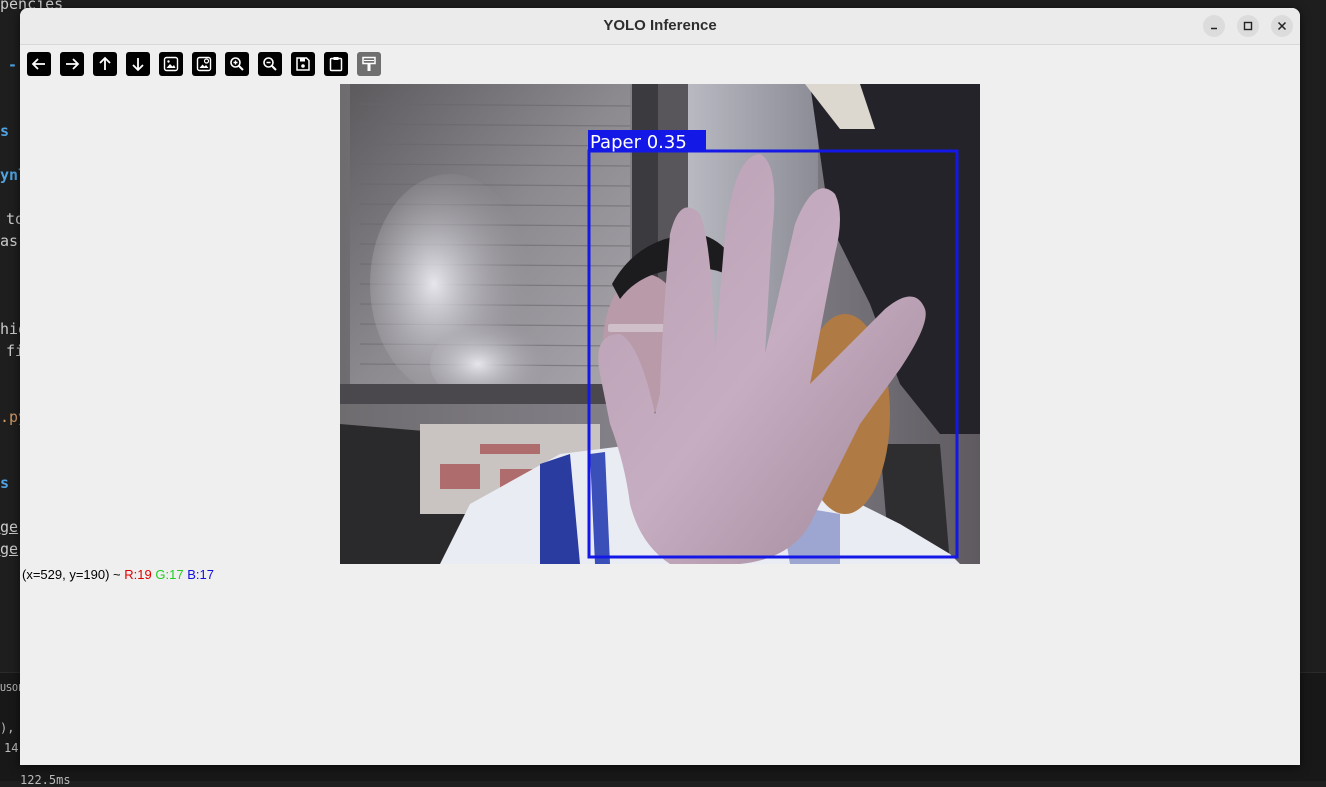 This screenshot has height=787, width=1326. I want to click on arrow-left-icon, so click(38, 64).